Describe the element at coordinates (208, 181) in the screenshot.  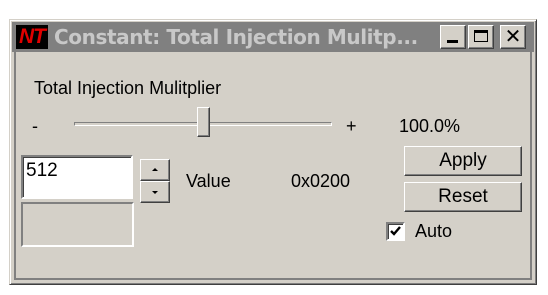
I see `value-label: Value` at that location.